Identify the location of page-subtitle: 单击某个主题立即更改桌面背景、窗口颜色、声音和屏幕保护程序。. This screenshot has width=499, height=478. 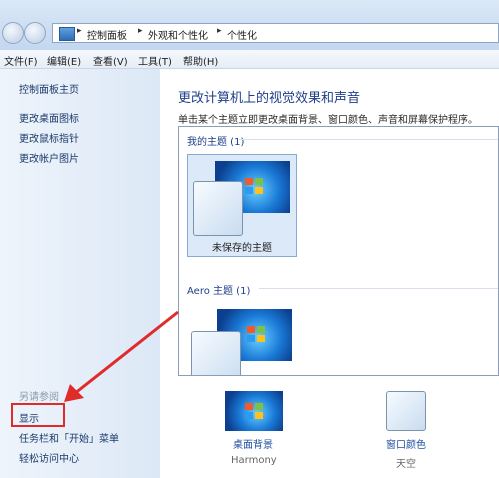
(328, 120).